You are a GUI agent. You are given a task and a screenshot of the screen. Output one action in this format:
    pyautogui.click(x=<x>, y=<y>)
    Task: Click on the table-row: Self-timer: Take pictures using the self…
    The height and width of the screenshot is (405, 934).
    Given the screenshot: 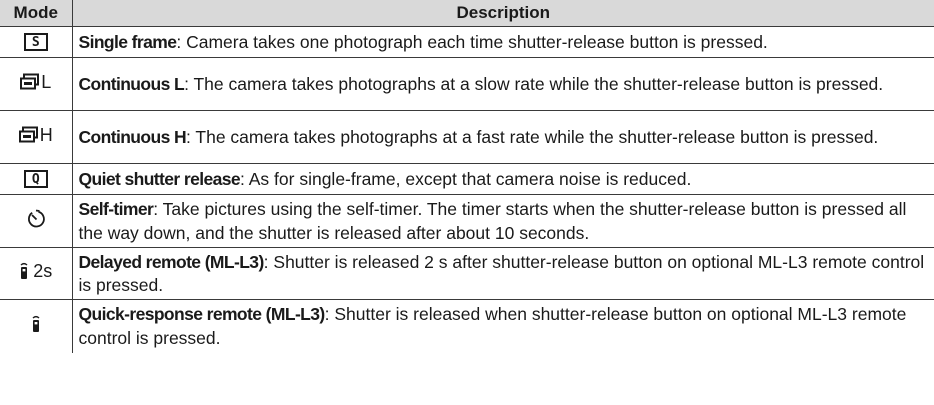 What is the action you would take?
    pyautogui.click(x=467, y=221)
    